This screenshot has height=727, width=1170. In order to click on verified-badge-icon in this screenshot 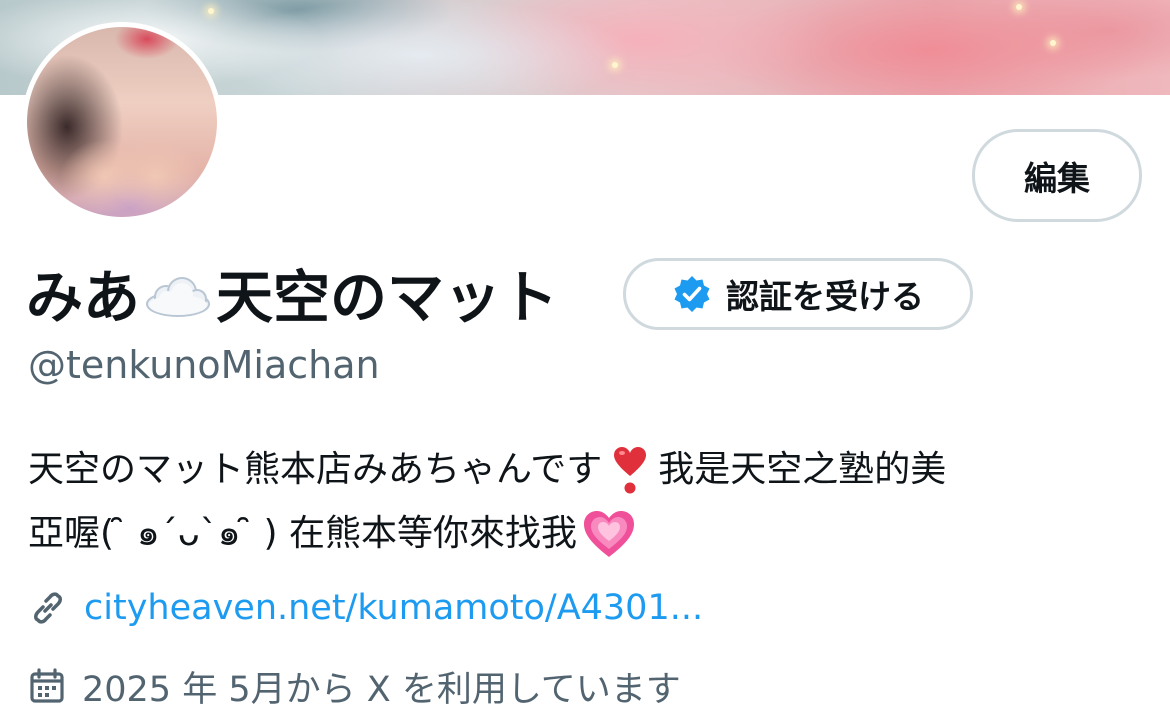, I will do `click(692, 294)`.